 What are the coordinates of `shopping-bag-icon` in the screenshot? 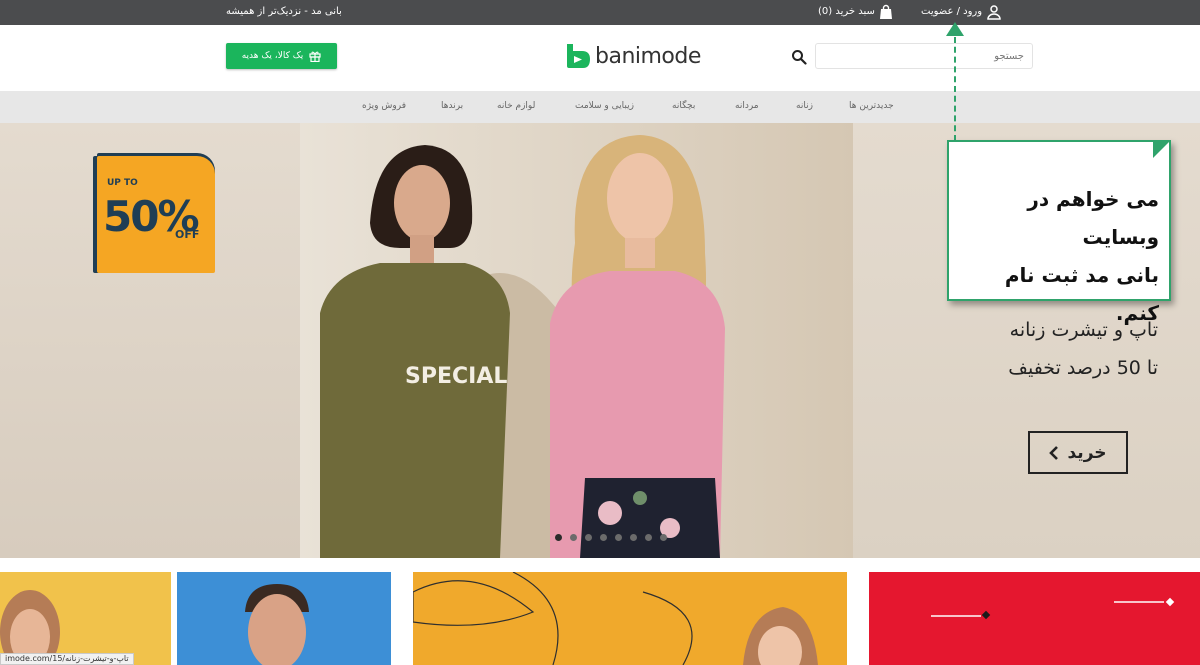 It's located at (886, 12).